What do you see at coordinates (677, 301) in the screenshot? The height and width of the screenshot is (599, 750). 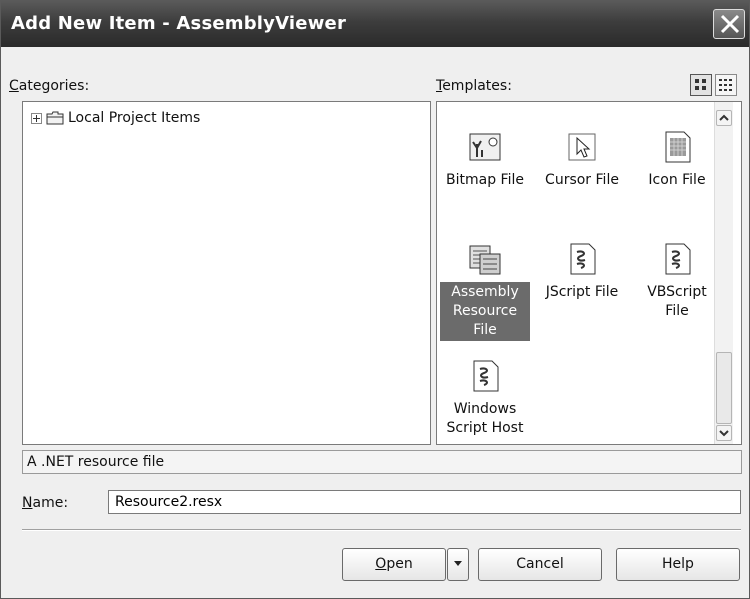 I see `template-label: VBScript File` at bounding box center [677, 301].